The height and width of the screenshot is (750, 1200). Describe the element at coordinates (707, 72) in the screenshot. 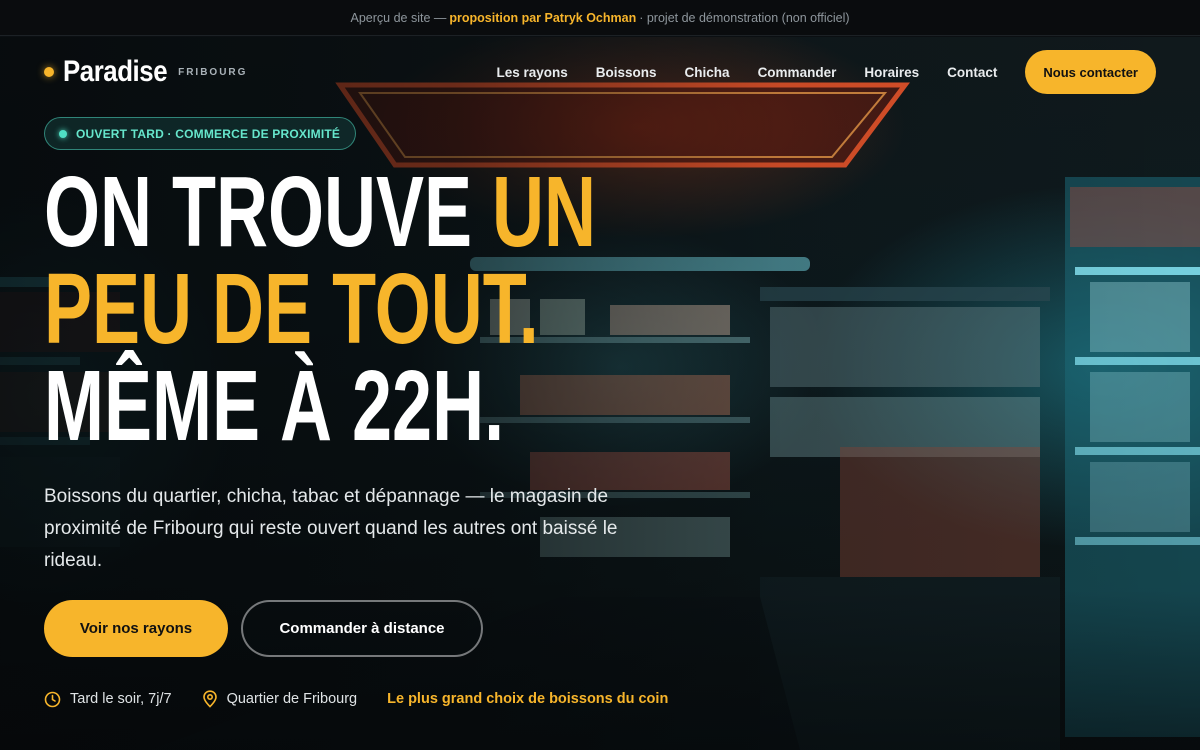

I see `nav-link-chicha: Chicha` at that location.